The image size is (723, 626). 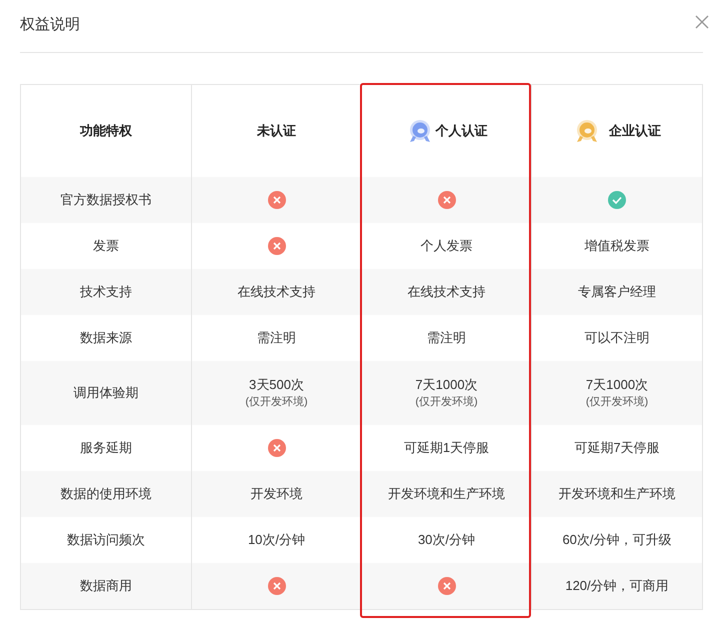 I want to click on table-cell: 可延期1天停服, so click(x=447, y=448).